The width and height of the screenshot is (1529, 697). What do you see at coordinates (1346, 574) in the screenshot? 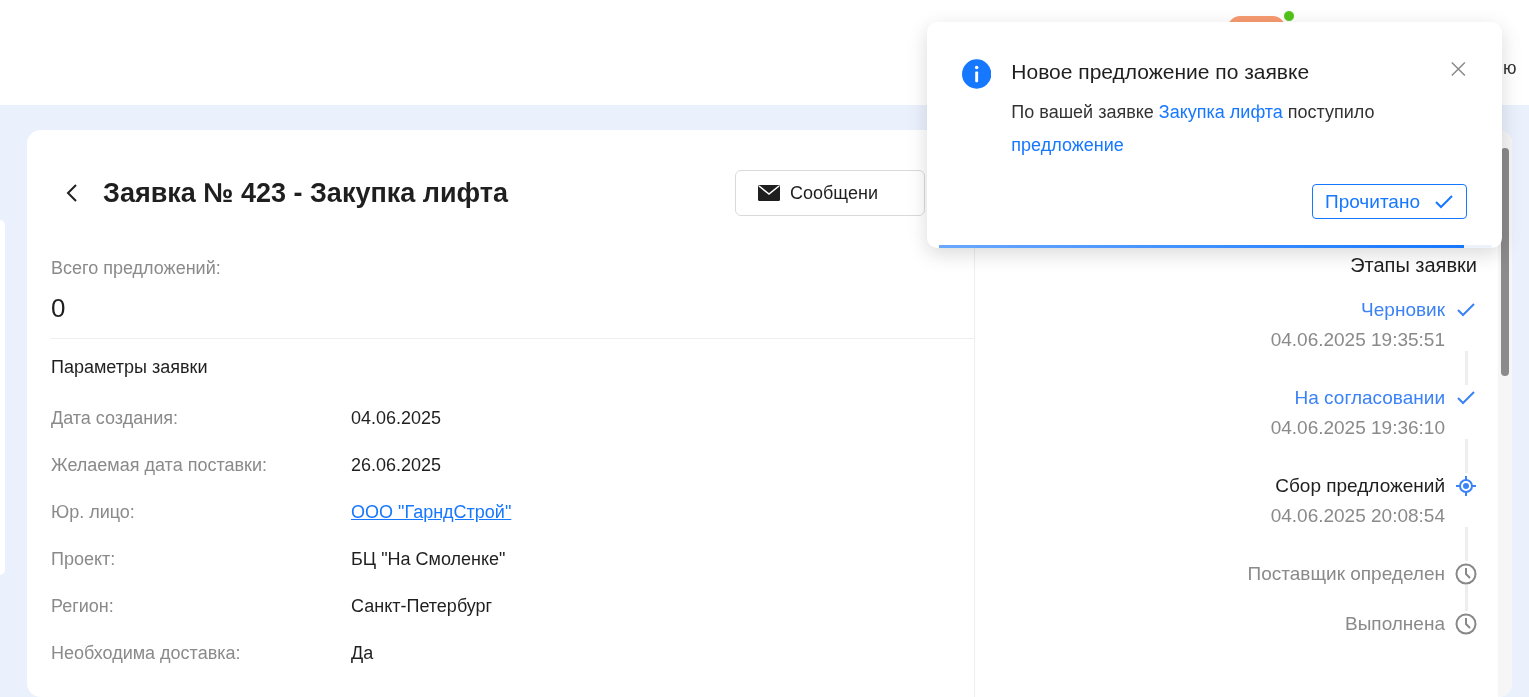
I see `stage-name: Поставщик определен` at bounding box center [1346, 574].